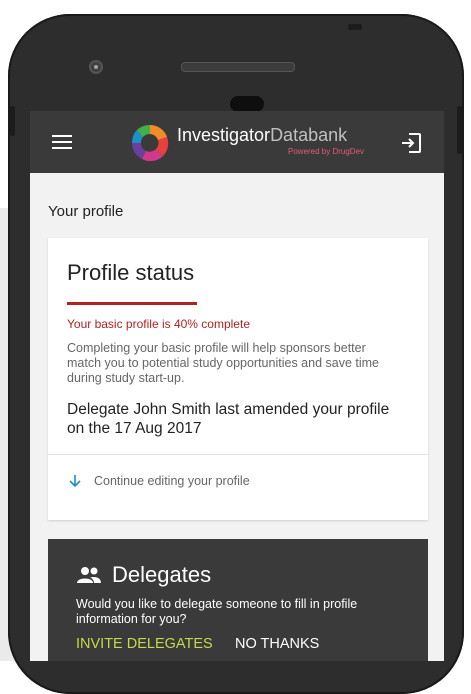  What do you see at coordinates (131, 272) in the screenshot?
I see `profile-status-title: Profile status` at bounding box center [131, 272].